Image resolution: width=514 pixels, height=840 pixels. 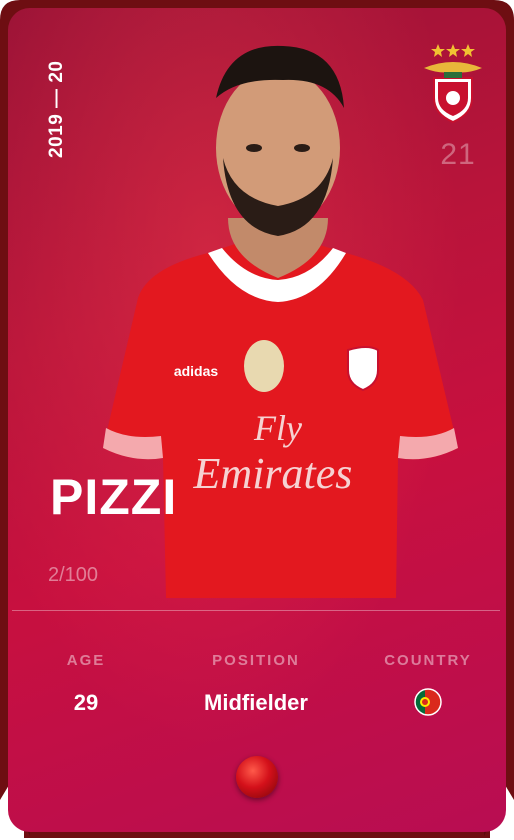 What do you see at coordinates (256, 702) in the screenshot?
I see `position-value: Midfielder` at bounding box center [256, 702].